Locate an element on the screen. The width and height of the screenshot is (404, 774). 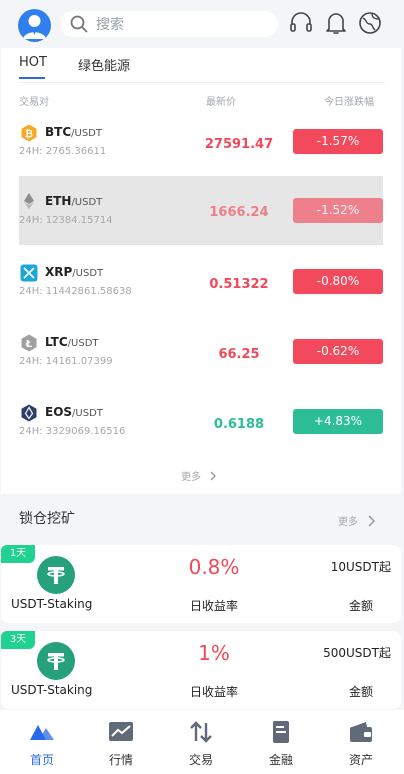
market-row-eth: ETH/USDT 24H: 12384.15714 1666.24 -1.52% is located at coordinates (201, 210).